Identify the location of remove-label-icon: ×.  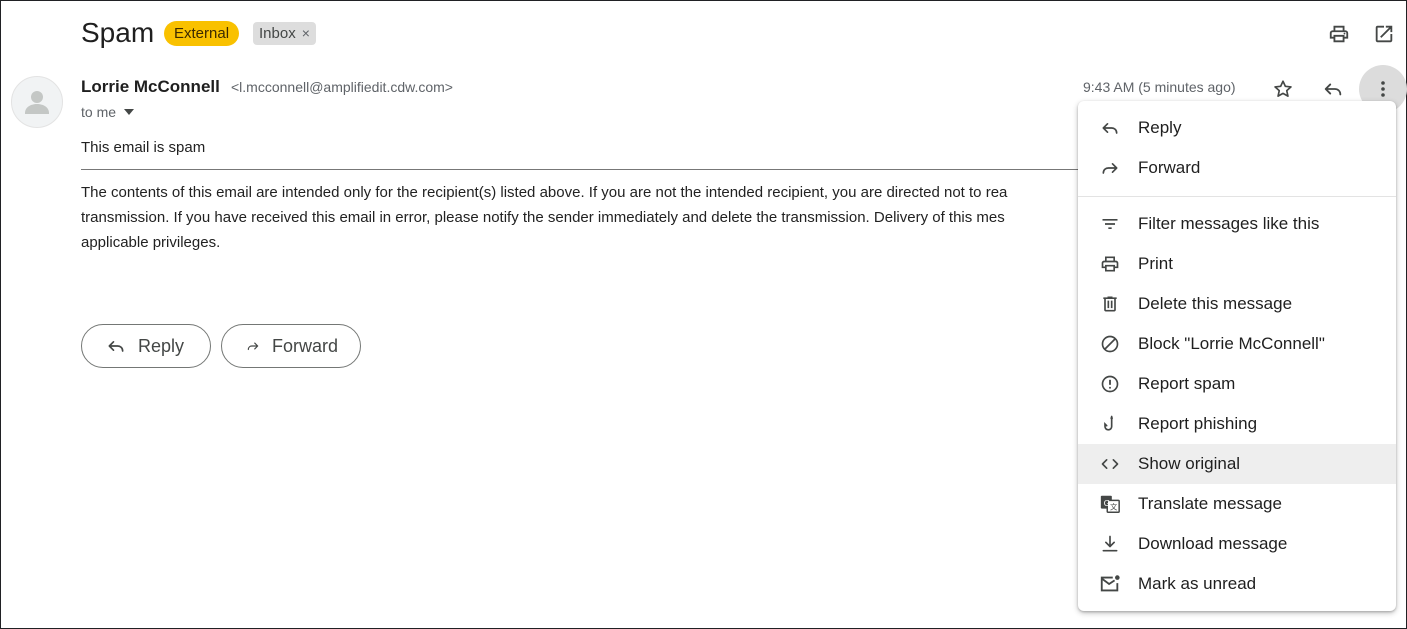
(306, 33).